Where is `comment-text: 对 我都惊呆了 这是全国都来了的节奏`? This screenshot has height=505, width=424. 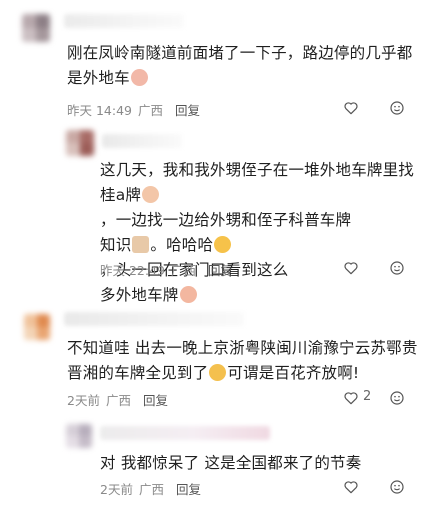
comment-text: 对 我都惊呆了 这是全国都来了的节奏 is located at coordinates (231, 463).